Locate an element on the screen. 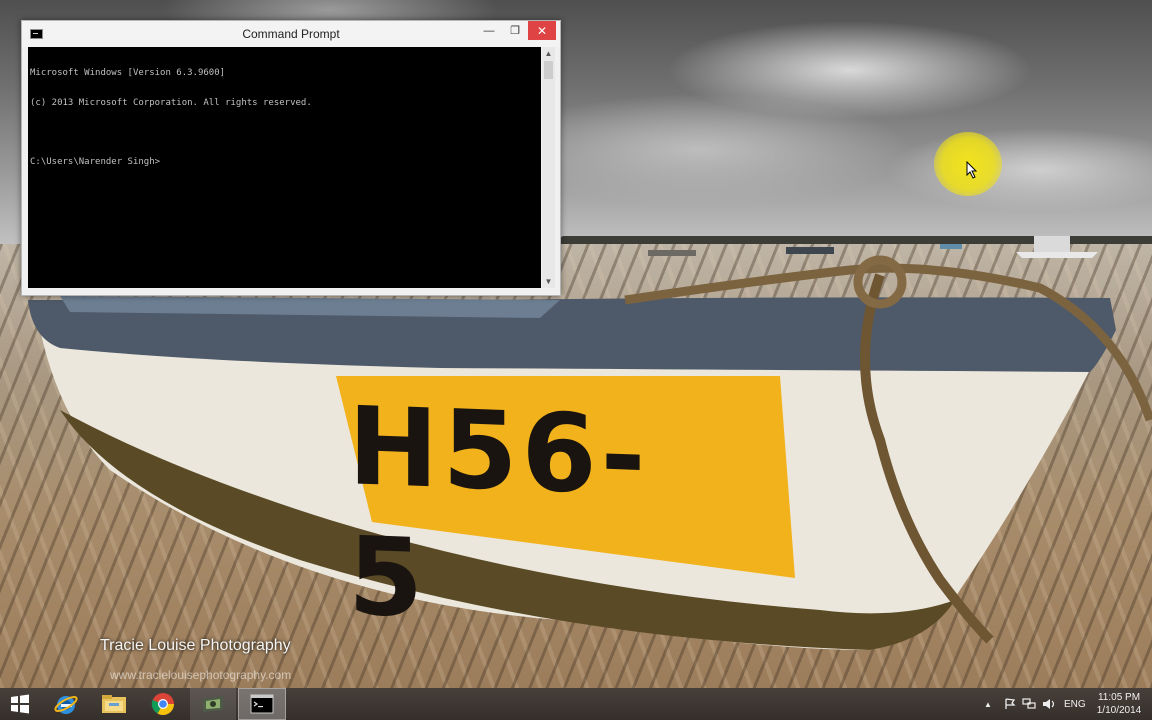  taskbar-command-prompt is located at coordinates (262, 704).